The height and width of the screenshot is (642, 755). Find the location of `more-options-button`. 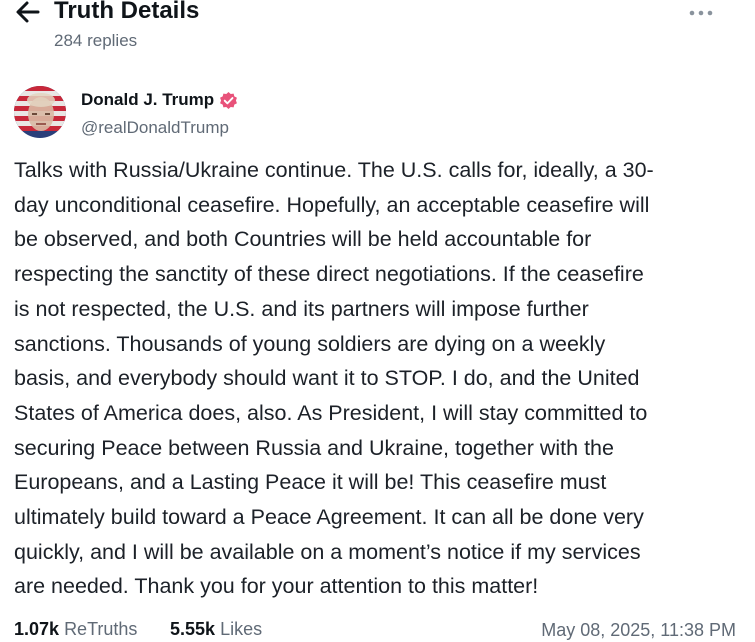

more-options-button is located at coordinates (701, 13).